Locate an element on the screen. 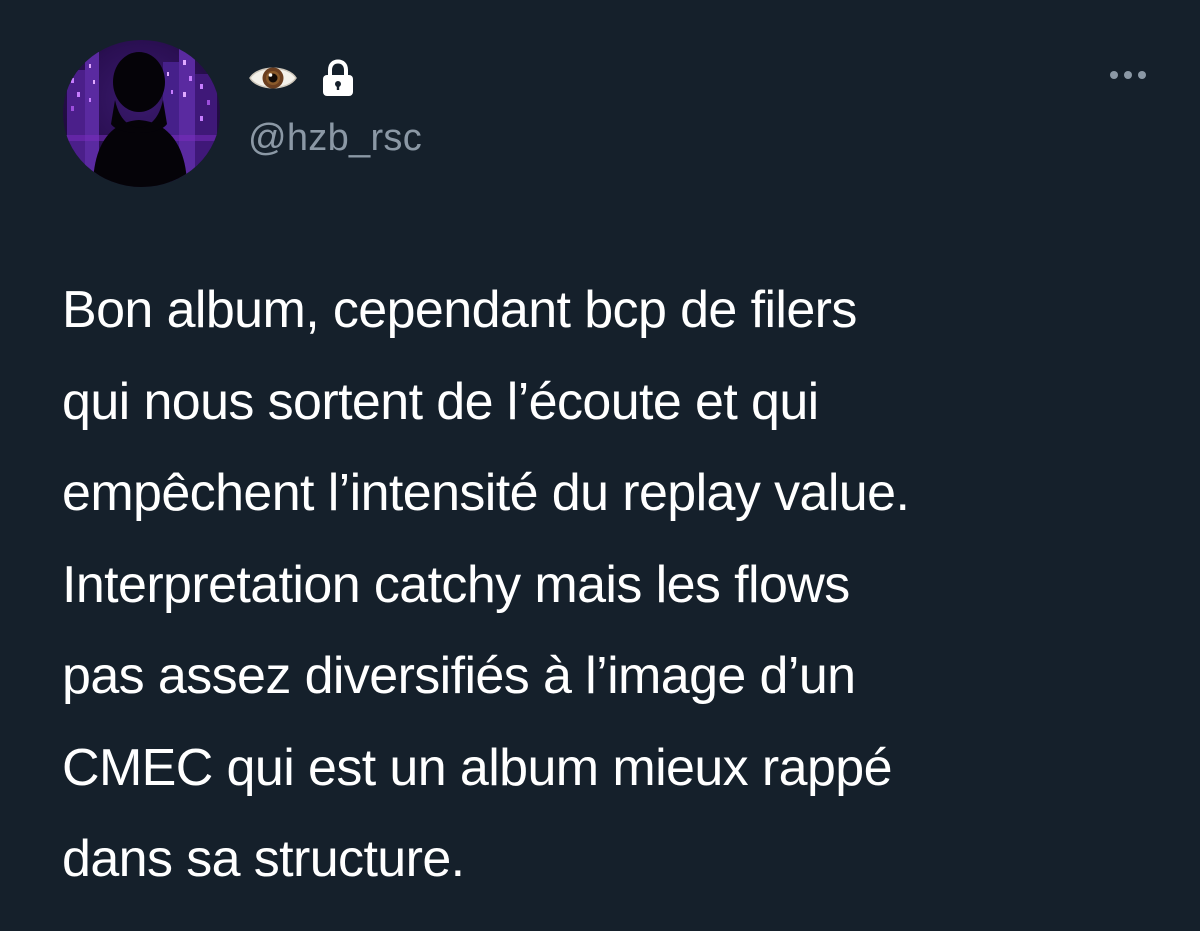  tweet-text-line: Interpretation catchy mais les flows is located at coordinates (456, 584).